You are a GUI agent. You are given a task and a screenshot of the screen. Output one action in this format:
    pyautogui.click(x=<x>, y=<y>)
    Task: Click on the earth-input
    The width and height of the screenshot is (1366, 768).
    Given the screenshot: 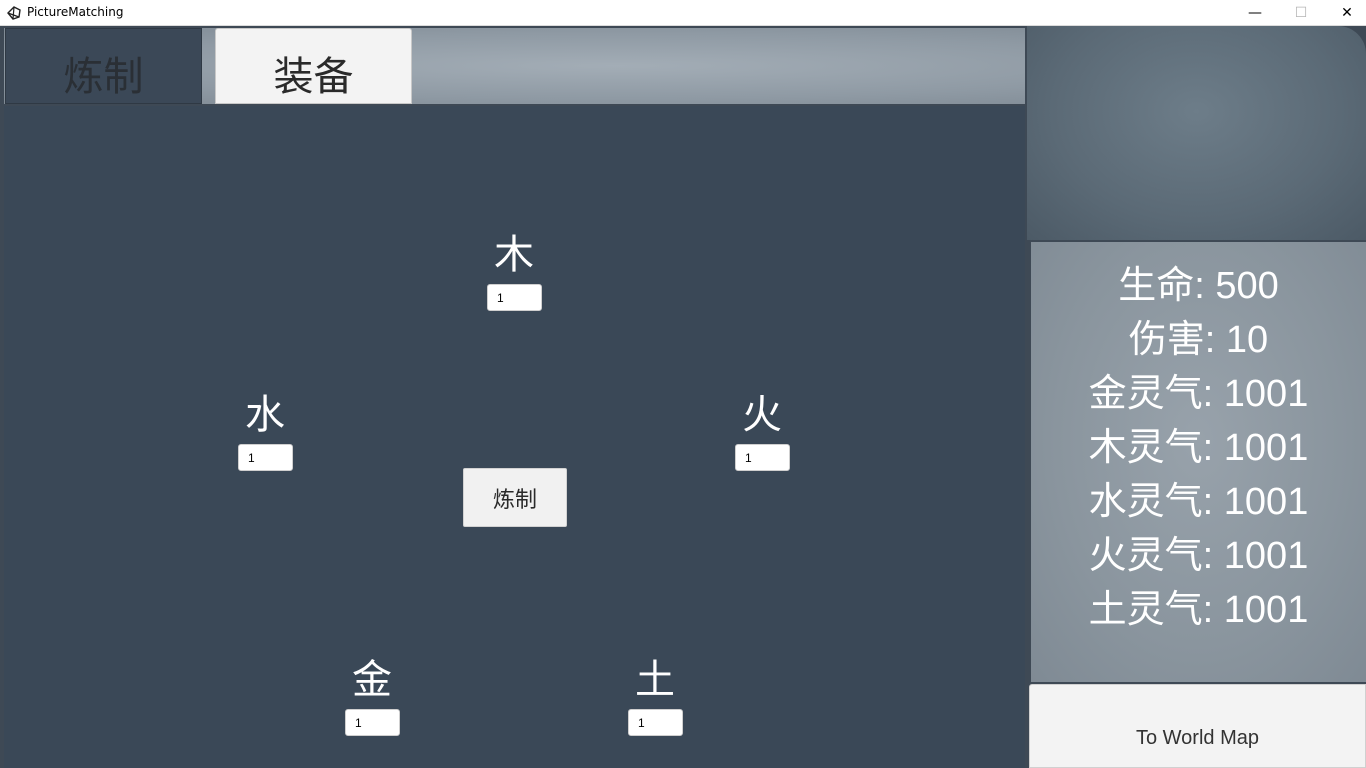 What is the action you would take?
    pyautogui.click(x=655, y=722)
    